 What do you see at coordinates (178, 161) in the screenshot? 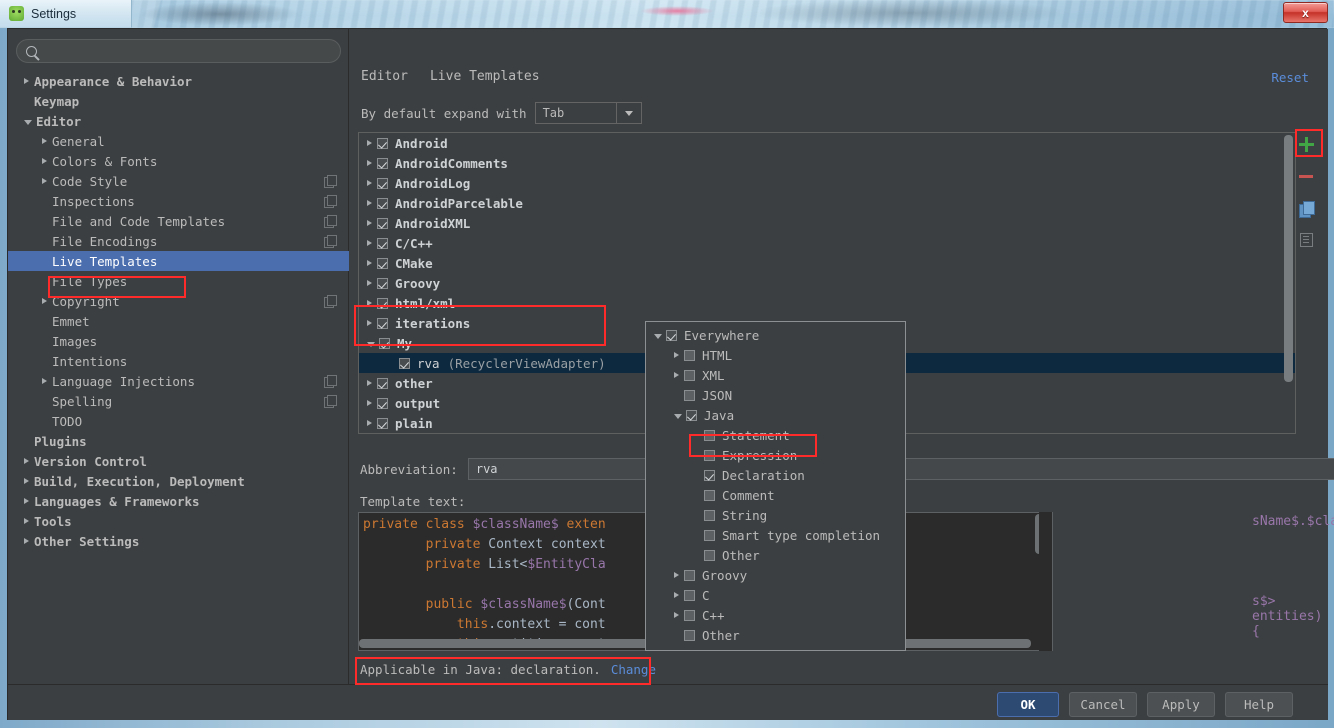
I see `sidebar-item-colors-fonts: Colors & Fonts` at bounding box center [178, 161].